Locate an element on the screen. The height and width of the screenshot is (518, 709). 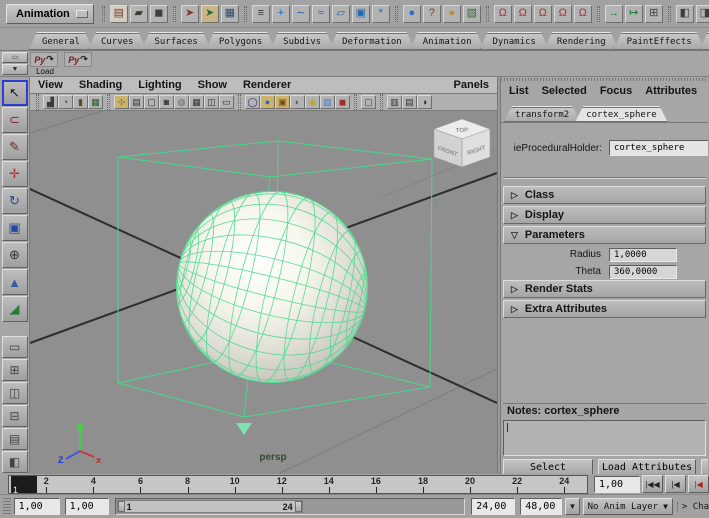
range-start-handle is located at coordinates (121, 506).